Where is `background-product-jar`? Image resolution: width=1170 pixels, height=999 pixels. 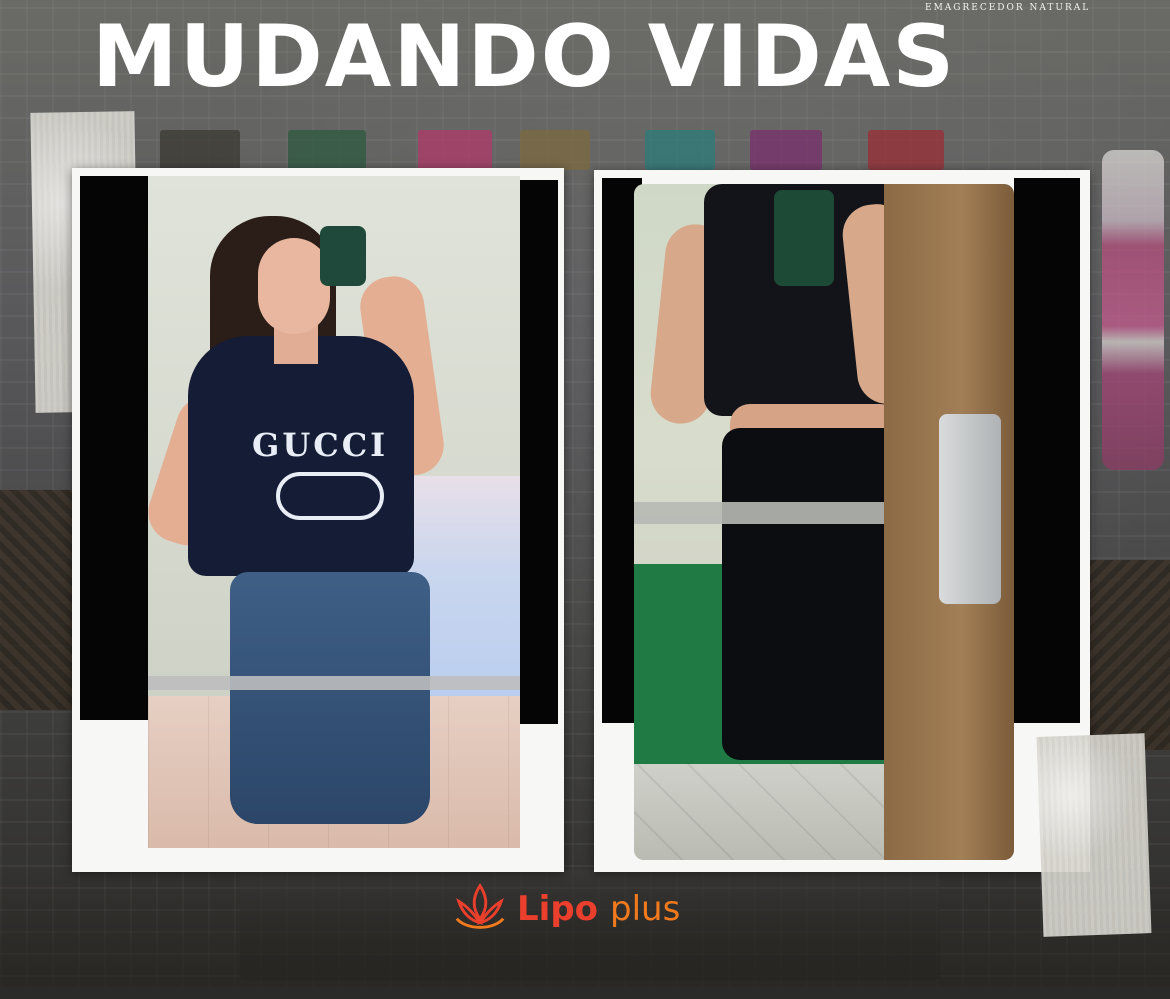
background-product-jar is located at coordinates (1133, 310).